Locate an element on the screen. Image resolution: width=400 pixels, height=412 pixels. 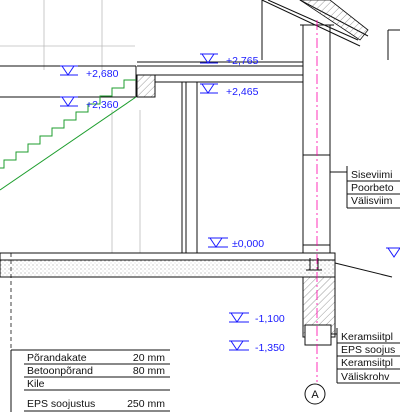
interior-posts is located at coordinates (189, 167).